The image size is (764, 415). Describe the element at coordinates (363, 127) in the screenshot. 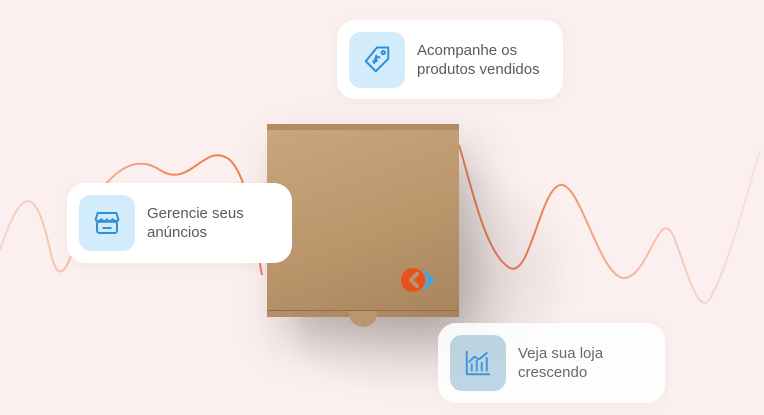

I see `box-top-edge` at that location.